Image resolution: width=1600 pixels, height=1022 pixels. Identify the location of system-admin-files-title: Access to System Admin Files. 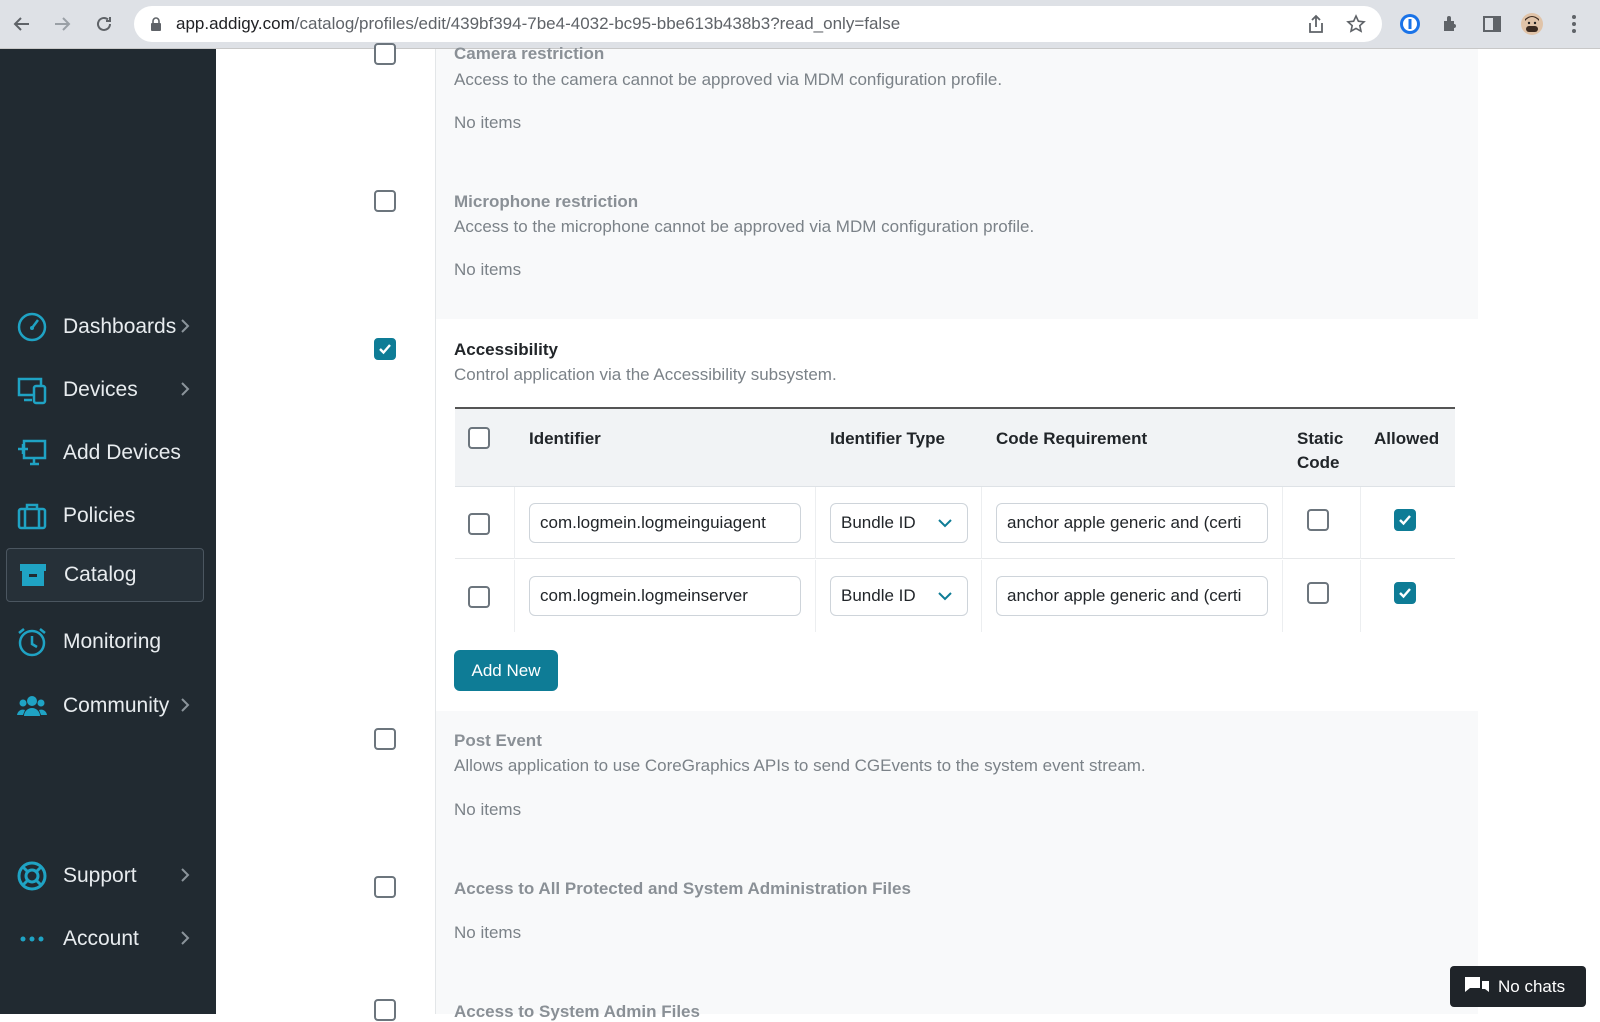
(577, 1011).